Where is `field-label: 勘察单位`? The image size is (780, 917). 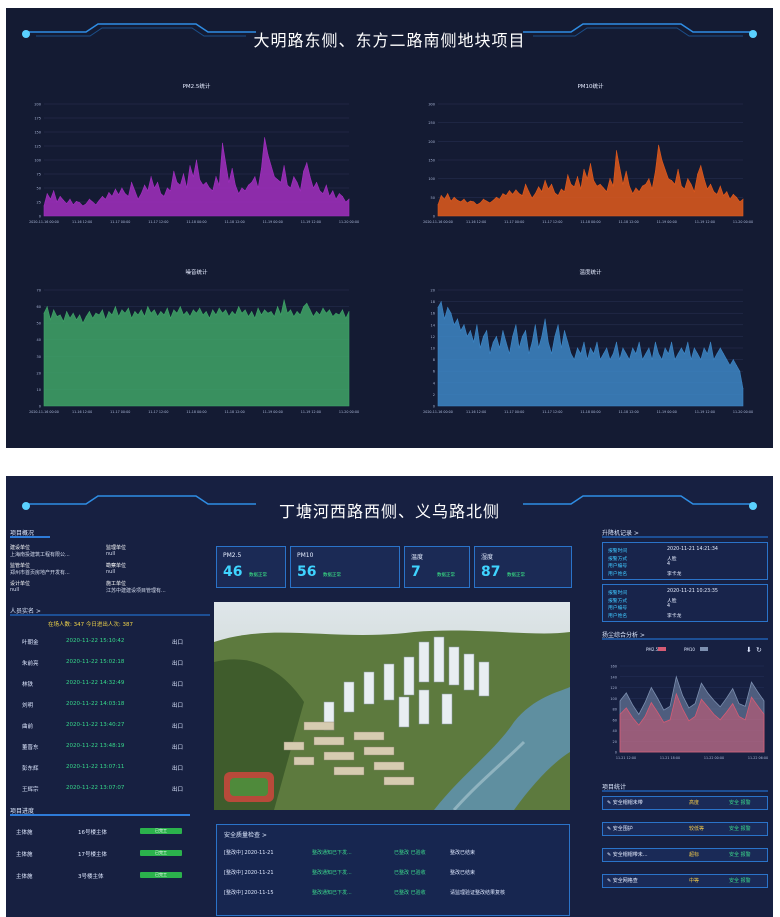 field-label: 勘察单位 is located at coordinates (116, 566).